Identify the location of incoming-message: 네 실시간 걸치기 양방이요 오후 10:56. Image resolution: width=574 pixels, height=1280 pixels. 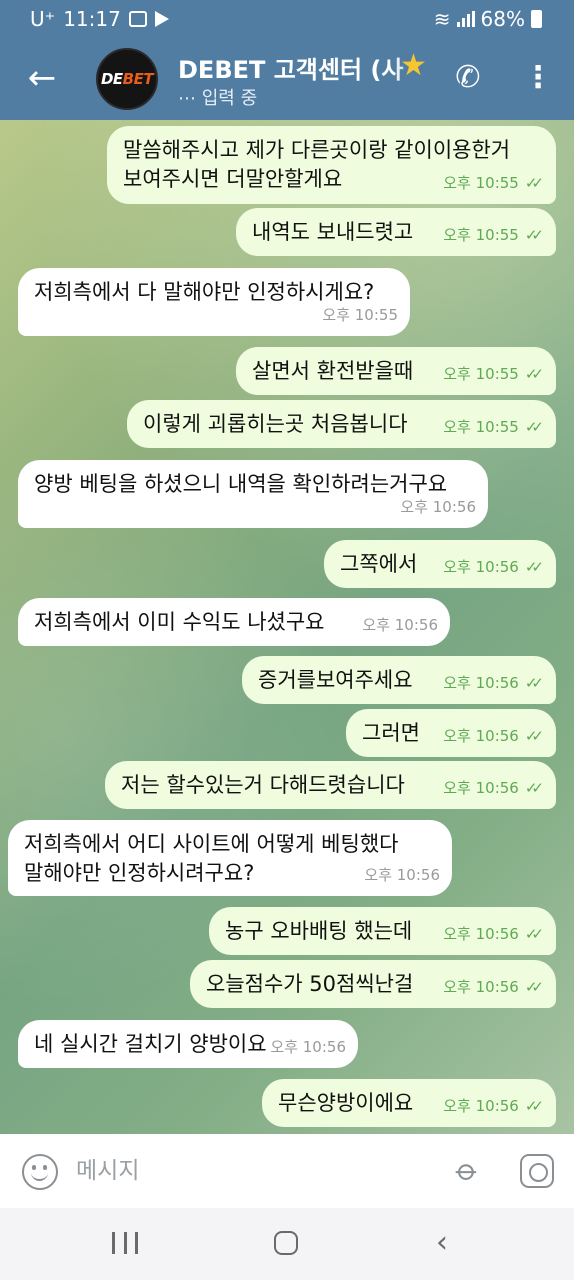
(188, 1044).